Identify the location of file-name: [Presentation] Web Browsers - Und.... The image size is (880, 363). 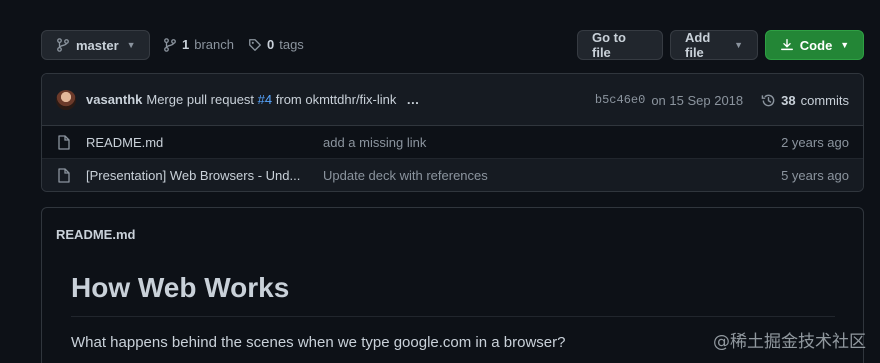
(193, 175).